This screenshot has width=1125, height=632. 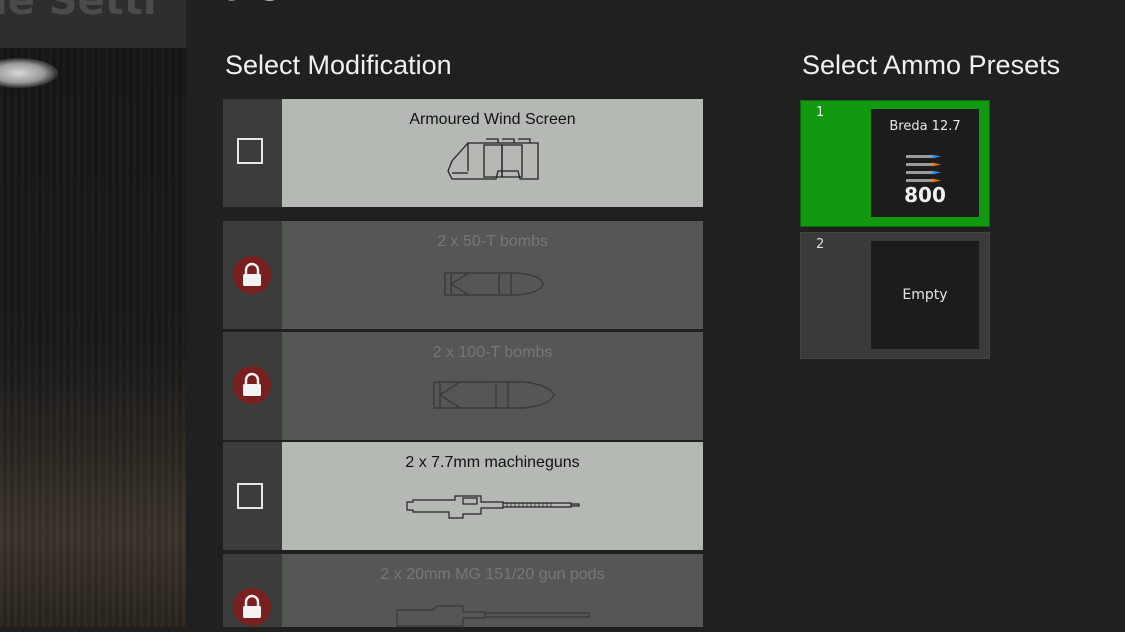 I want to click on mod-row-armoured-wind-screen: Armoured Wind Screen, so click(x=463, y=153).